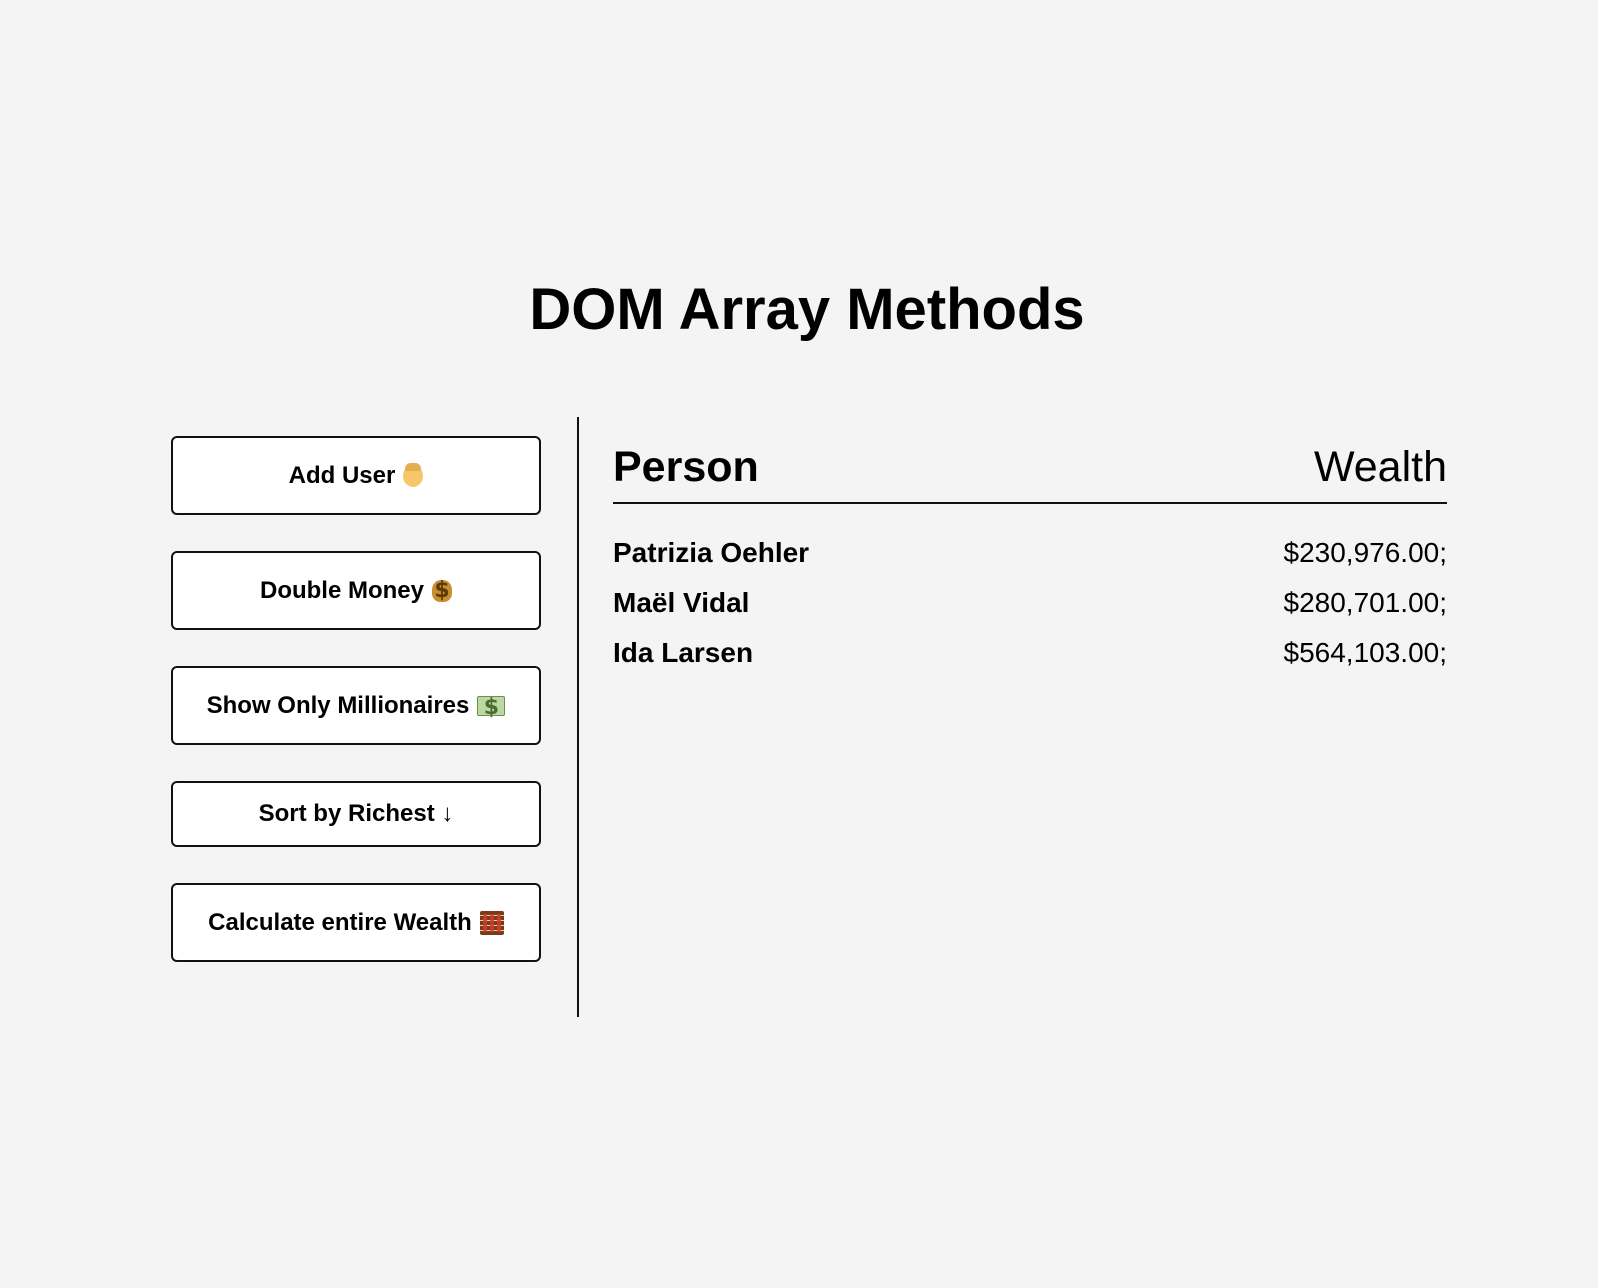 Image resolution: width=1598 pixels, height=1288 pixels. I want to click on show-millionaires-button: Show Only Millionaires $, so click(356, 705).